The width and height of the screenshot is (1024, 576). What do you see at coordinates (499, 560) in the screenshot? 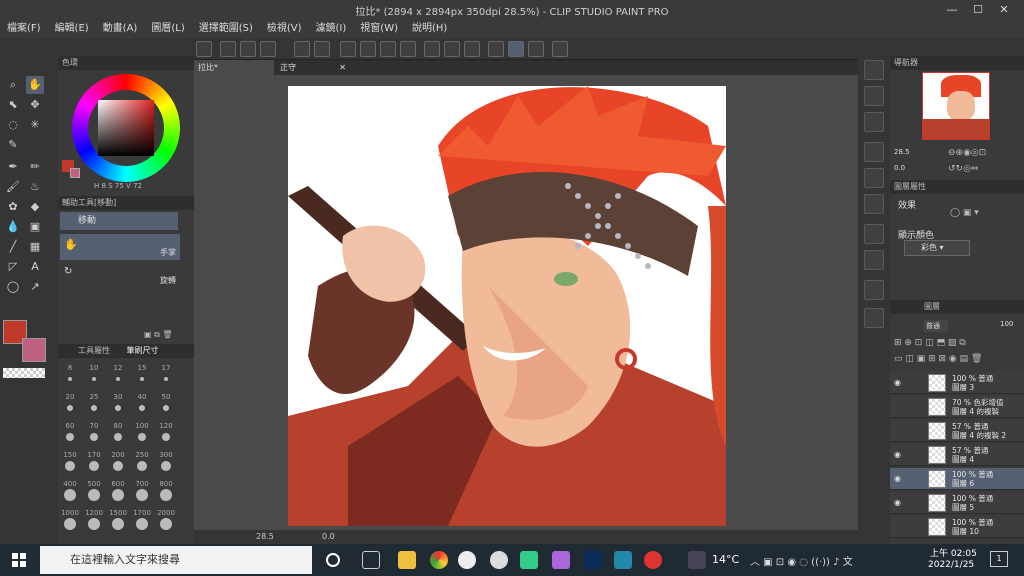
I see `clip-studio-paint-icon` at bounding box center [499, 560].